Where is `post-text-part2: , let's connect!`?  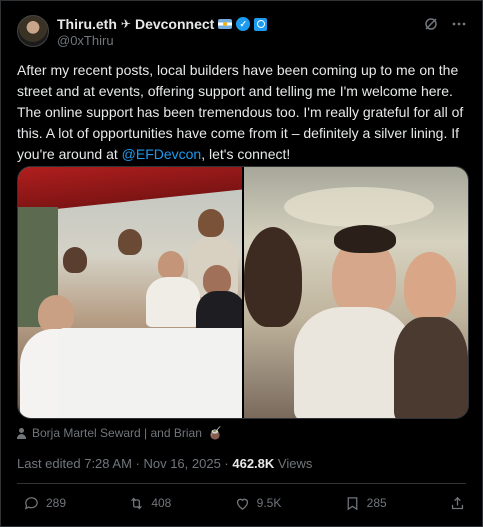
post-text-part2: , let's connect! is located at coordinates (246, 154).